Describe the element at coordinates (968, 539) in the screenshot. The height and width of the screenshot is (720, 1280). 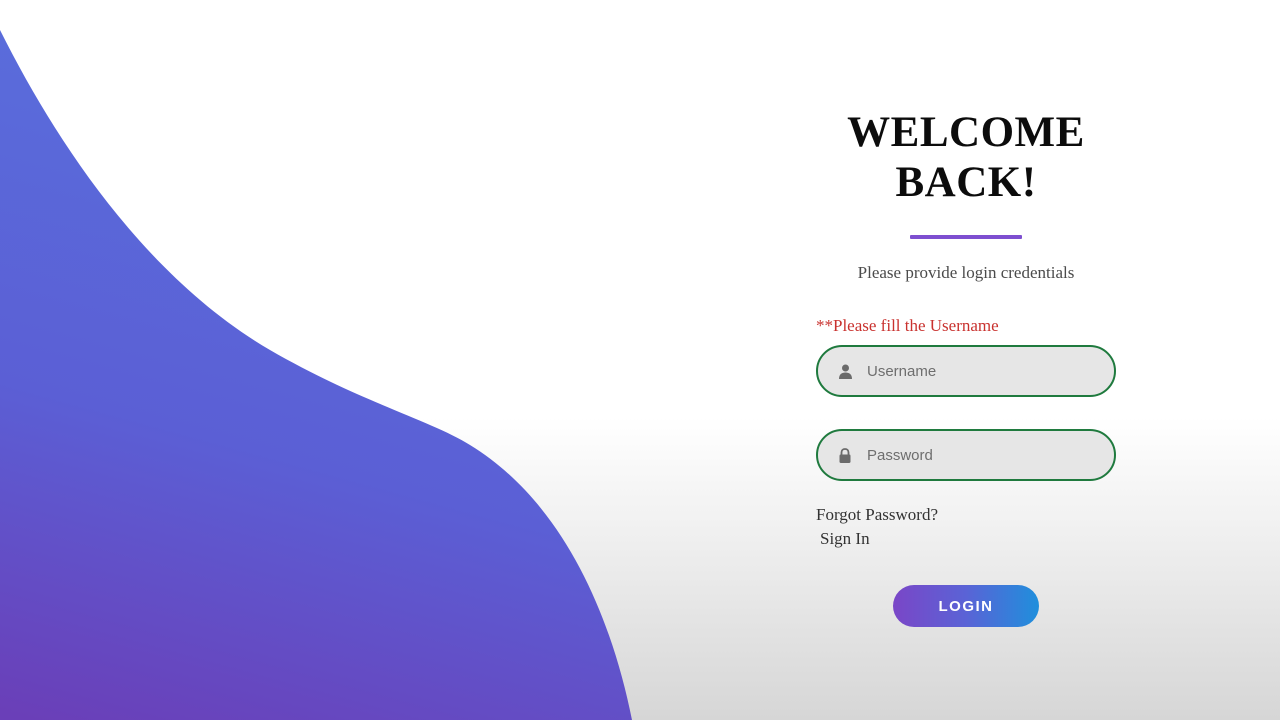
I see `sign-in-link: Sign In` at that location.